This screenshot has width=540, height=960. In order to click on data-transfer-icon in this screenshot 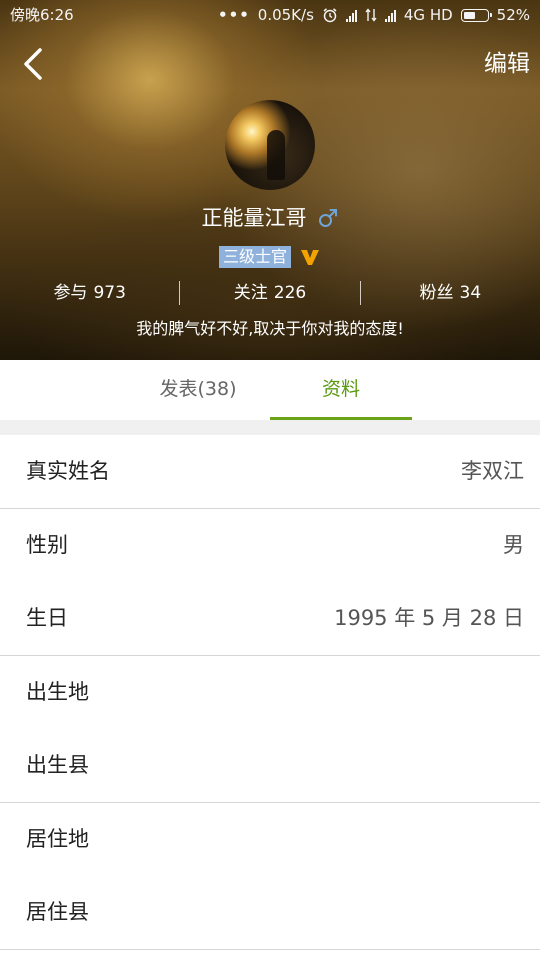, I will do `click(371, 15)`.